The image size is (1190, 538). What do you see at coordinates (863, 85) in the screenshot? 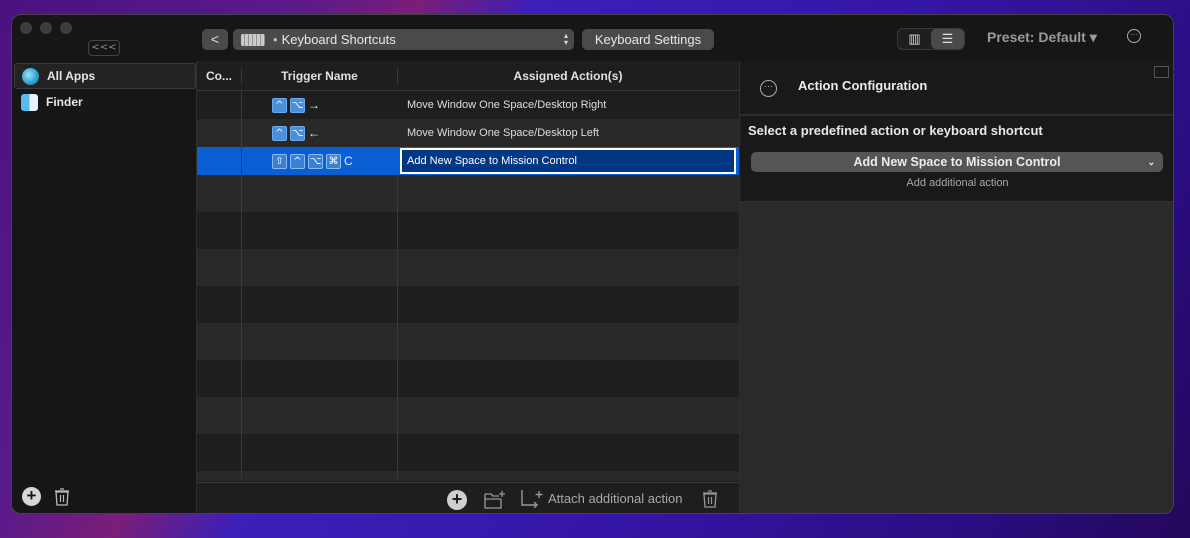
I see `panel-title: Action Configuration` at bounding box center [863, 85].